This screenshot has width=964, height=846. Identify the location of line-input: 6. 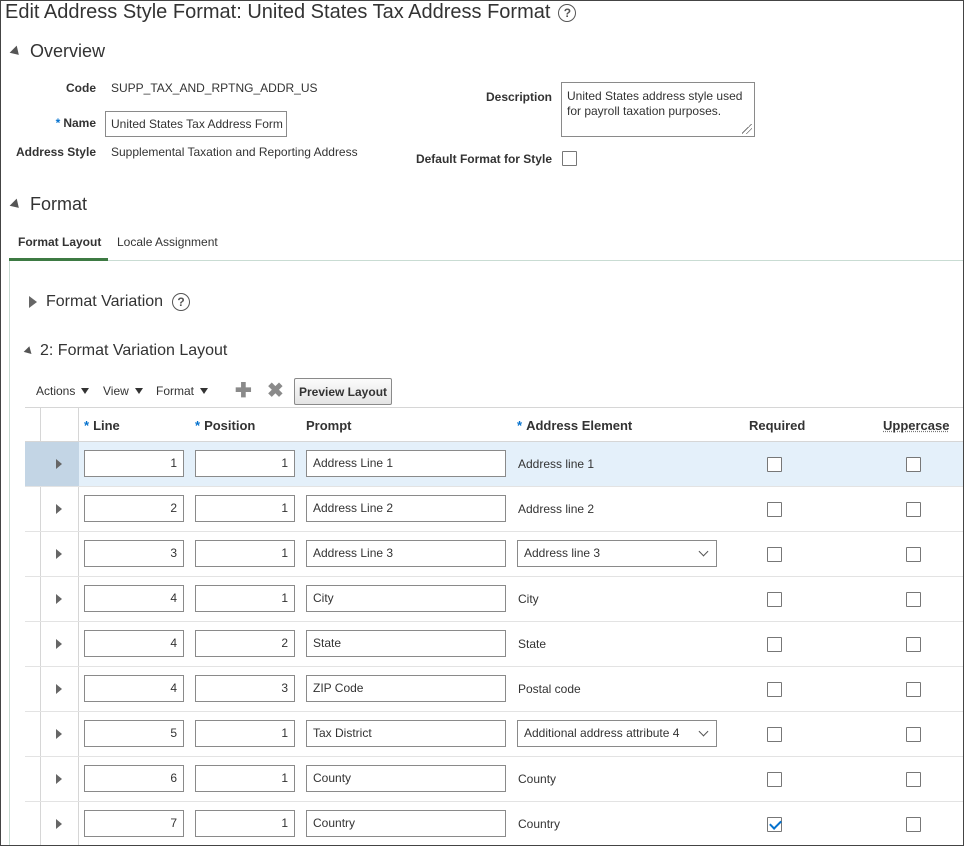
(134, 778).